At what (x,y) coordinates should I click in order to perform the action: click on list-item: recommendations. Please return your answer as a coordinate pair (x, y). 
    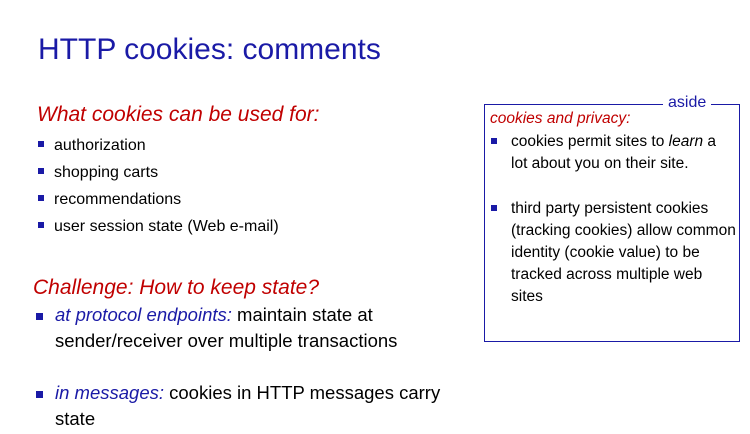
    Looking at the image, I should click on (109, 200).